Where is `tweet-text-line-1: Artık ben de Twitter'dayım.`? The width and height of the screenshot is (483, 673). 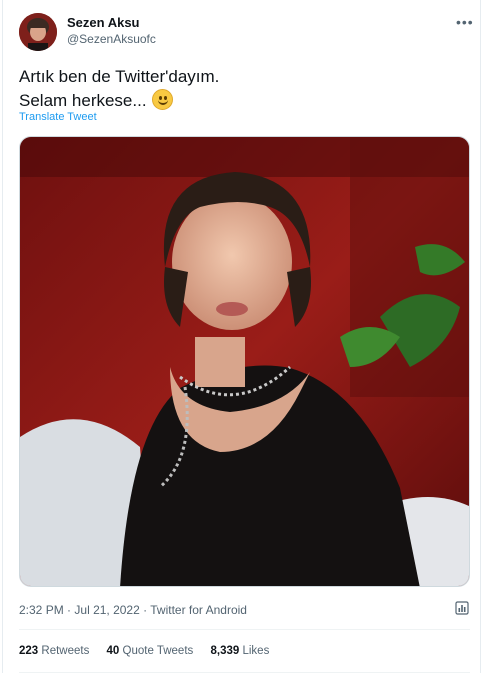
tweet-text-line-1: Artık ben de Twitter'dayım. is located at coordinates (119, 76).